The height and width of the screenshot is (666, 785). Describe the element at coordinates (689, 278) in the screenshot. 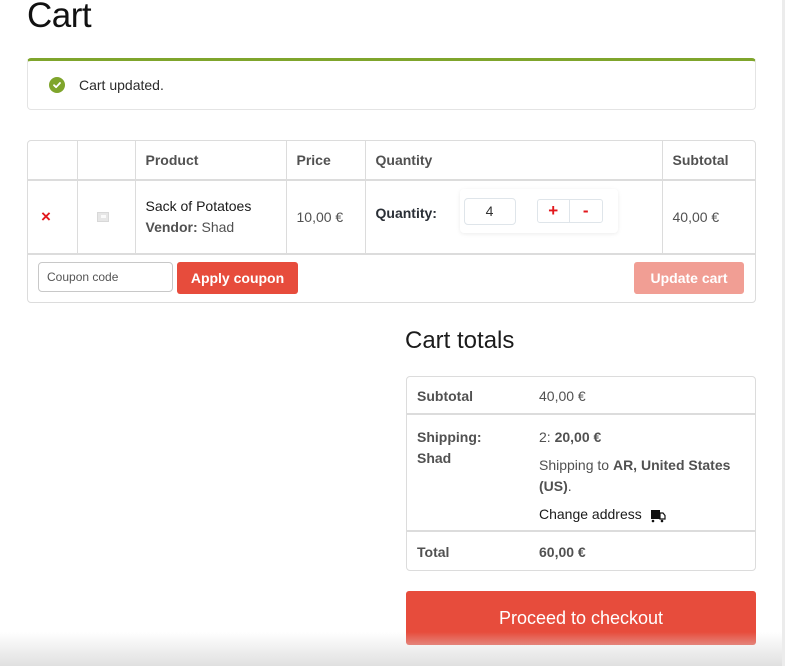

I see `update-cart-button: Update cart` at that location.